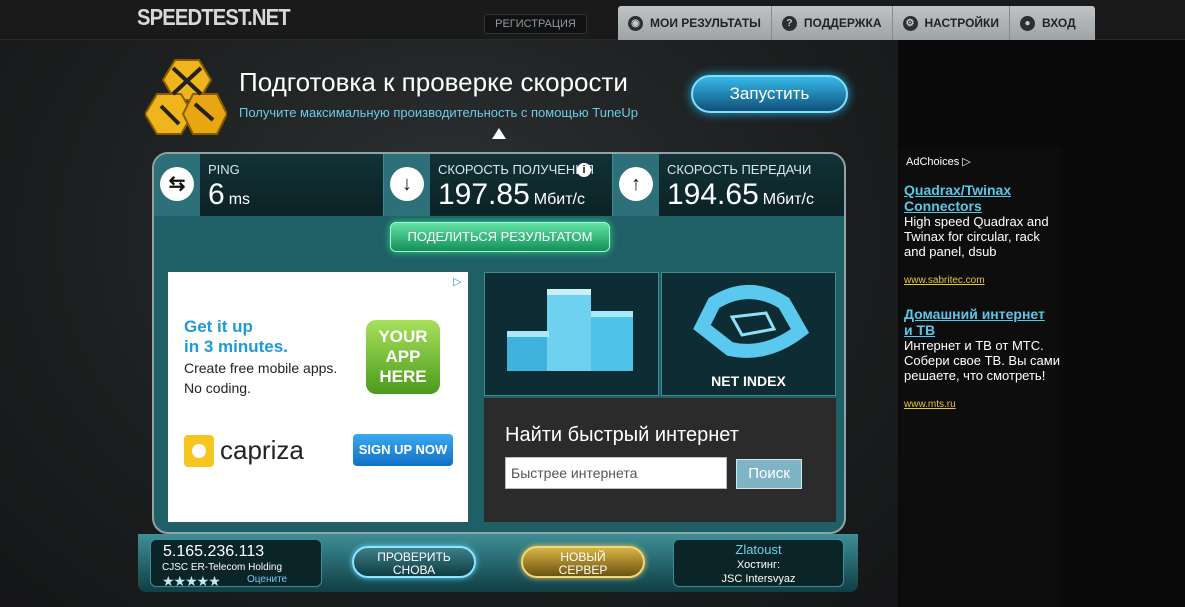  Describe the element at coordinates (748, 381) in the screenshot. I see `net-index-label: NET INDEX` at that location.